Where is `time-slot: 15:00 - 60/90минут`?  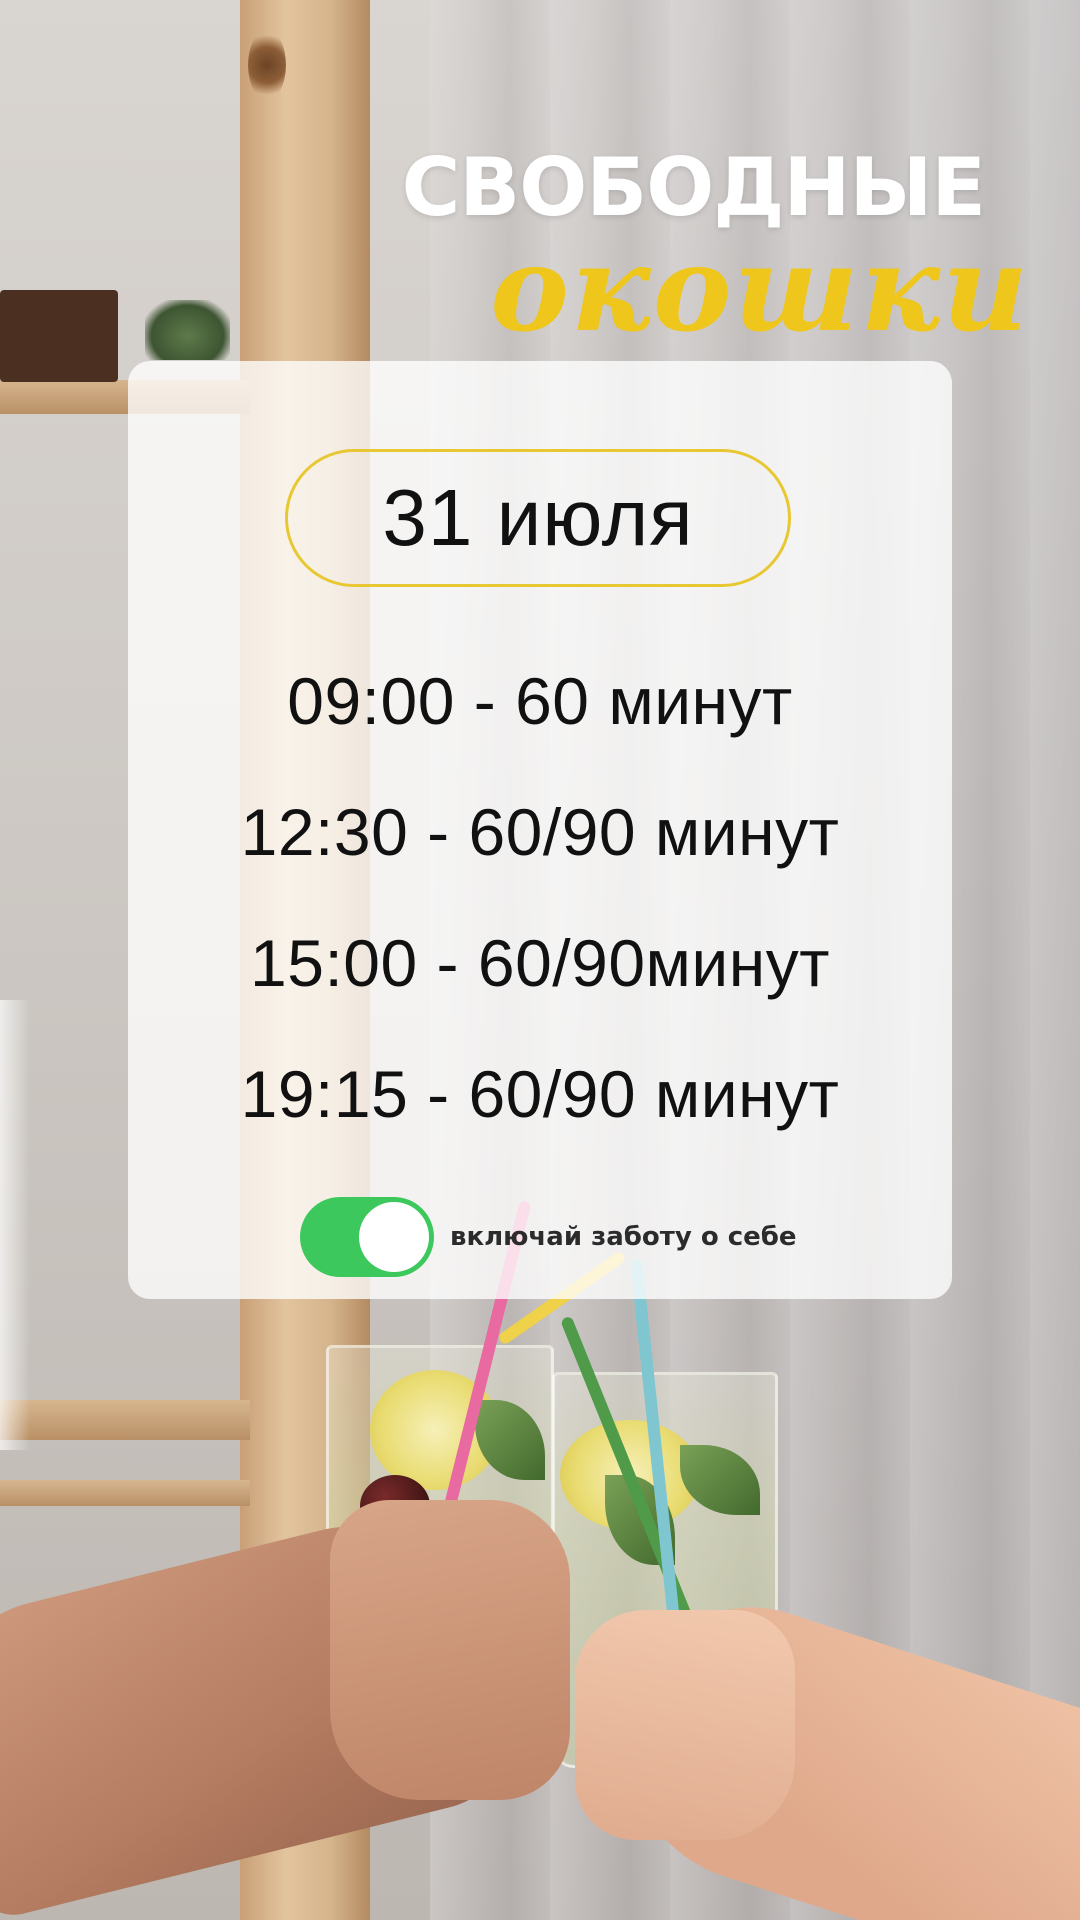
time-slot: 15:00 - 60/90минут is located at coordinates (540, 963).